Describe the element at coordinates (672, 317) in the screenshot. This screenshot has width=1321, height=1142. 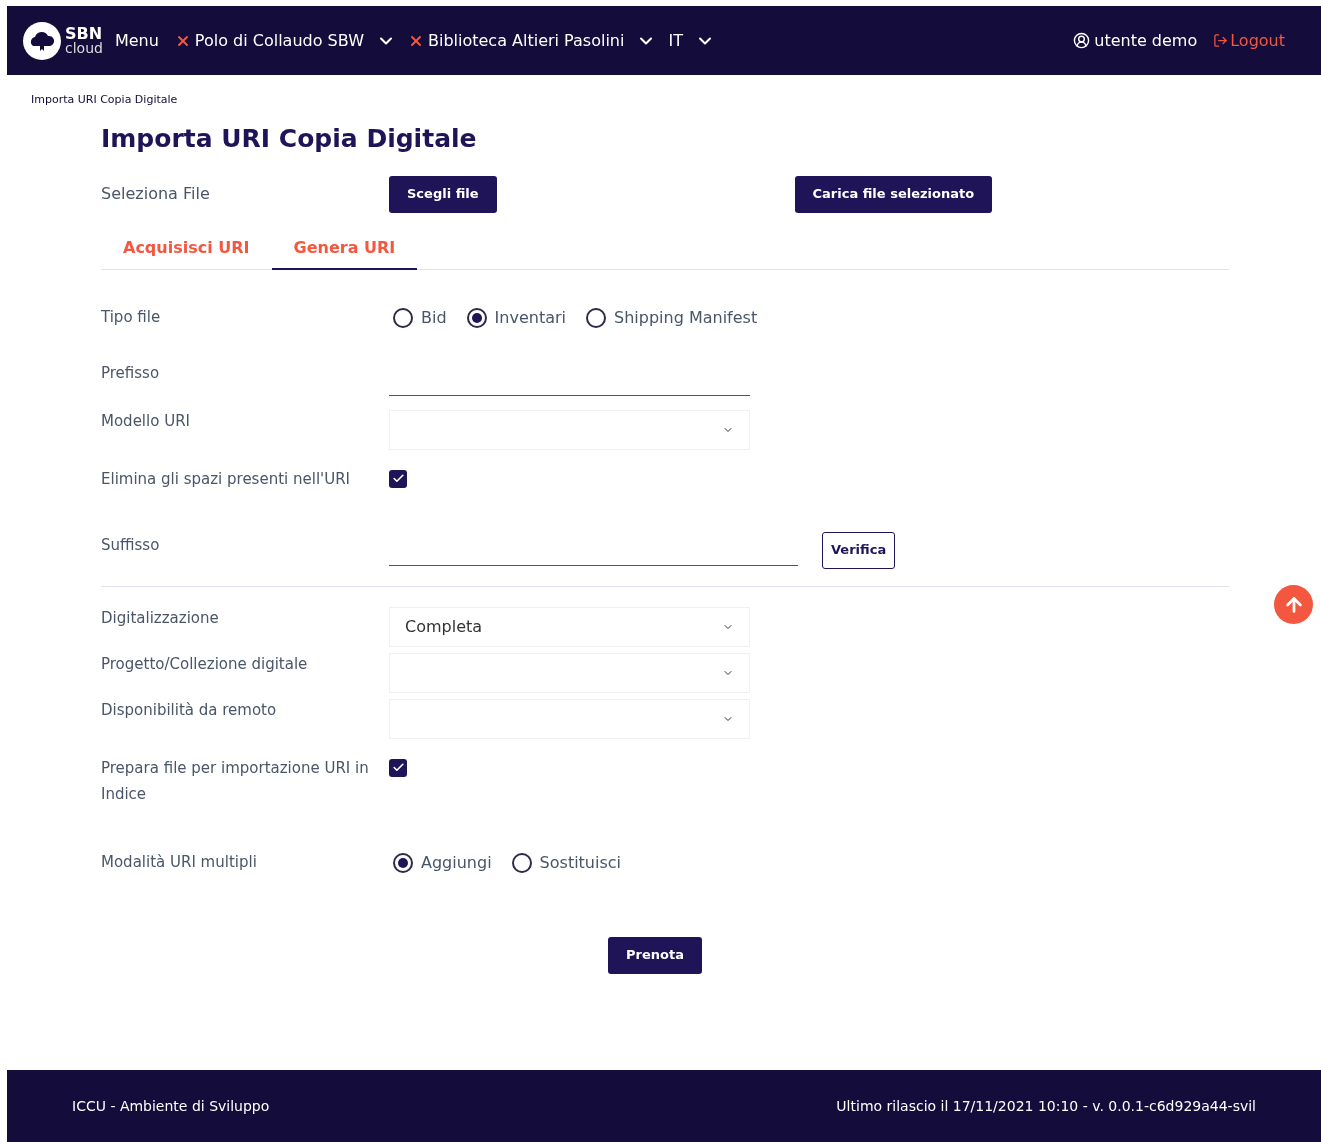
I see `radio-option: Shipping Manifest` at that location.